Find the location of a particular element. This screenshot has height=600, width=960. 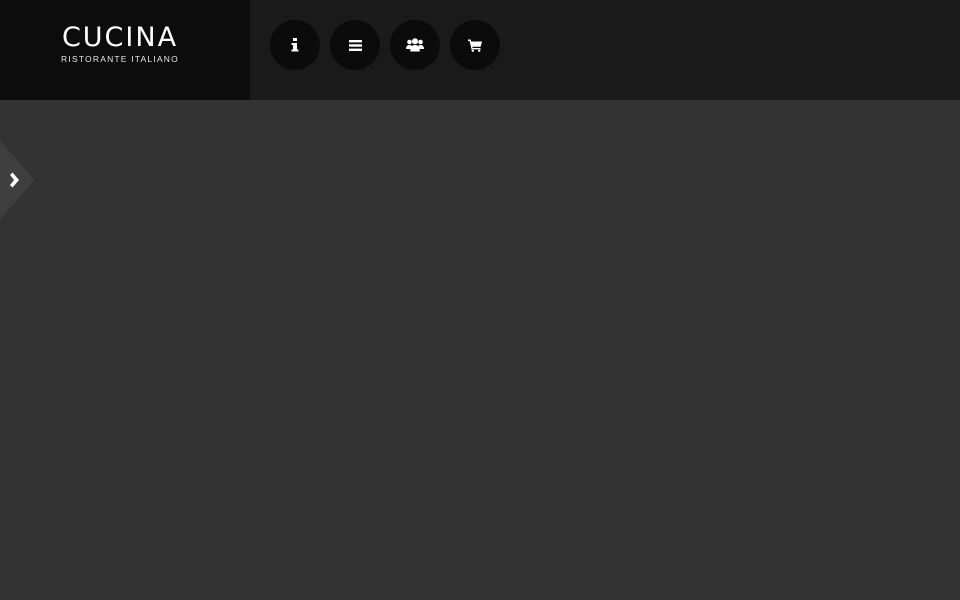

brand-title: CUCINA is located at coordinates (120, 37).